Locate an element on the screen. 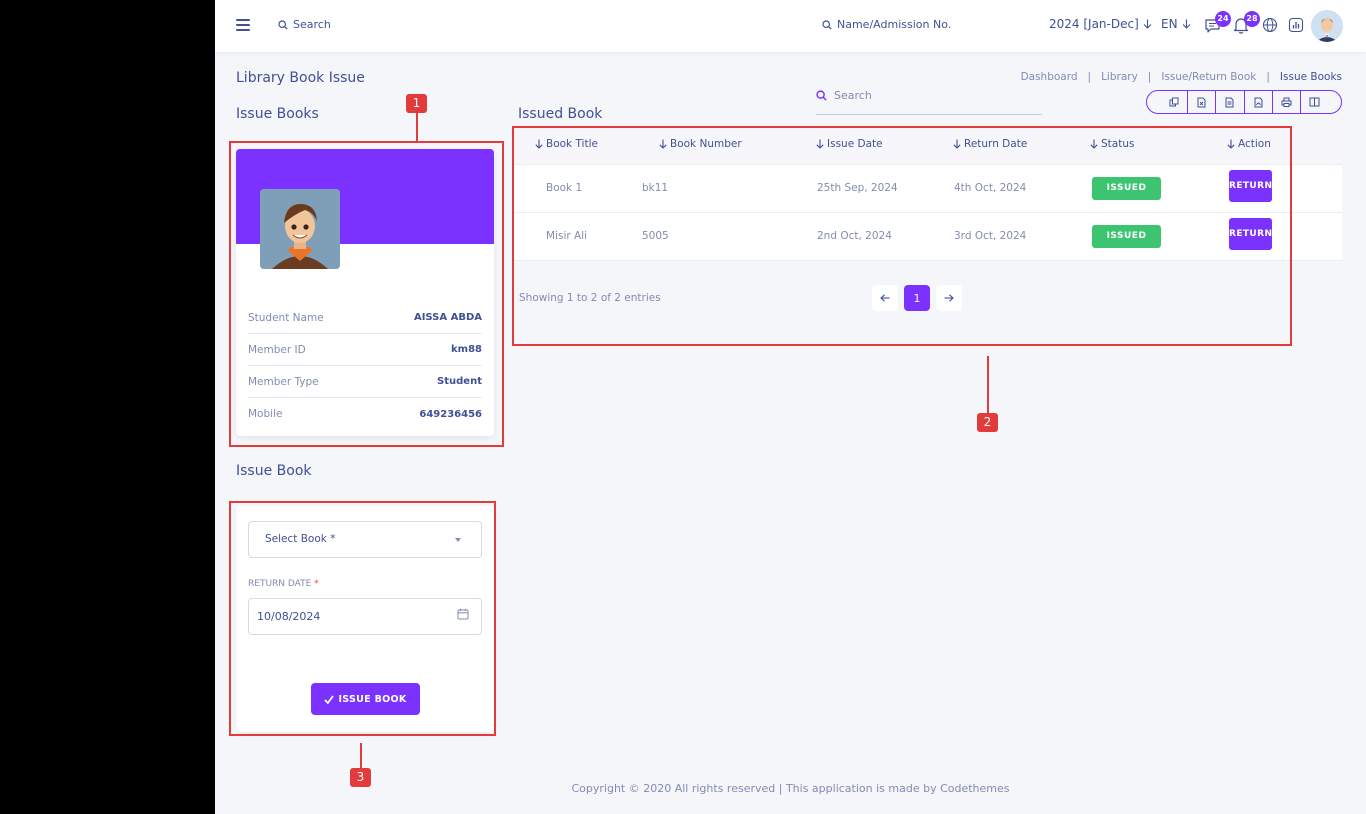 This screenshot has height=814, width=1366. user-avatar is located at coordinates (1327, 26).